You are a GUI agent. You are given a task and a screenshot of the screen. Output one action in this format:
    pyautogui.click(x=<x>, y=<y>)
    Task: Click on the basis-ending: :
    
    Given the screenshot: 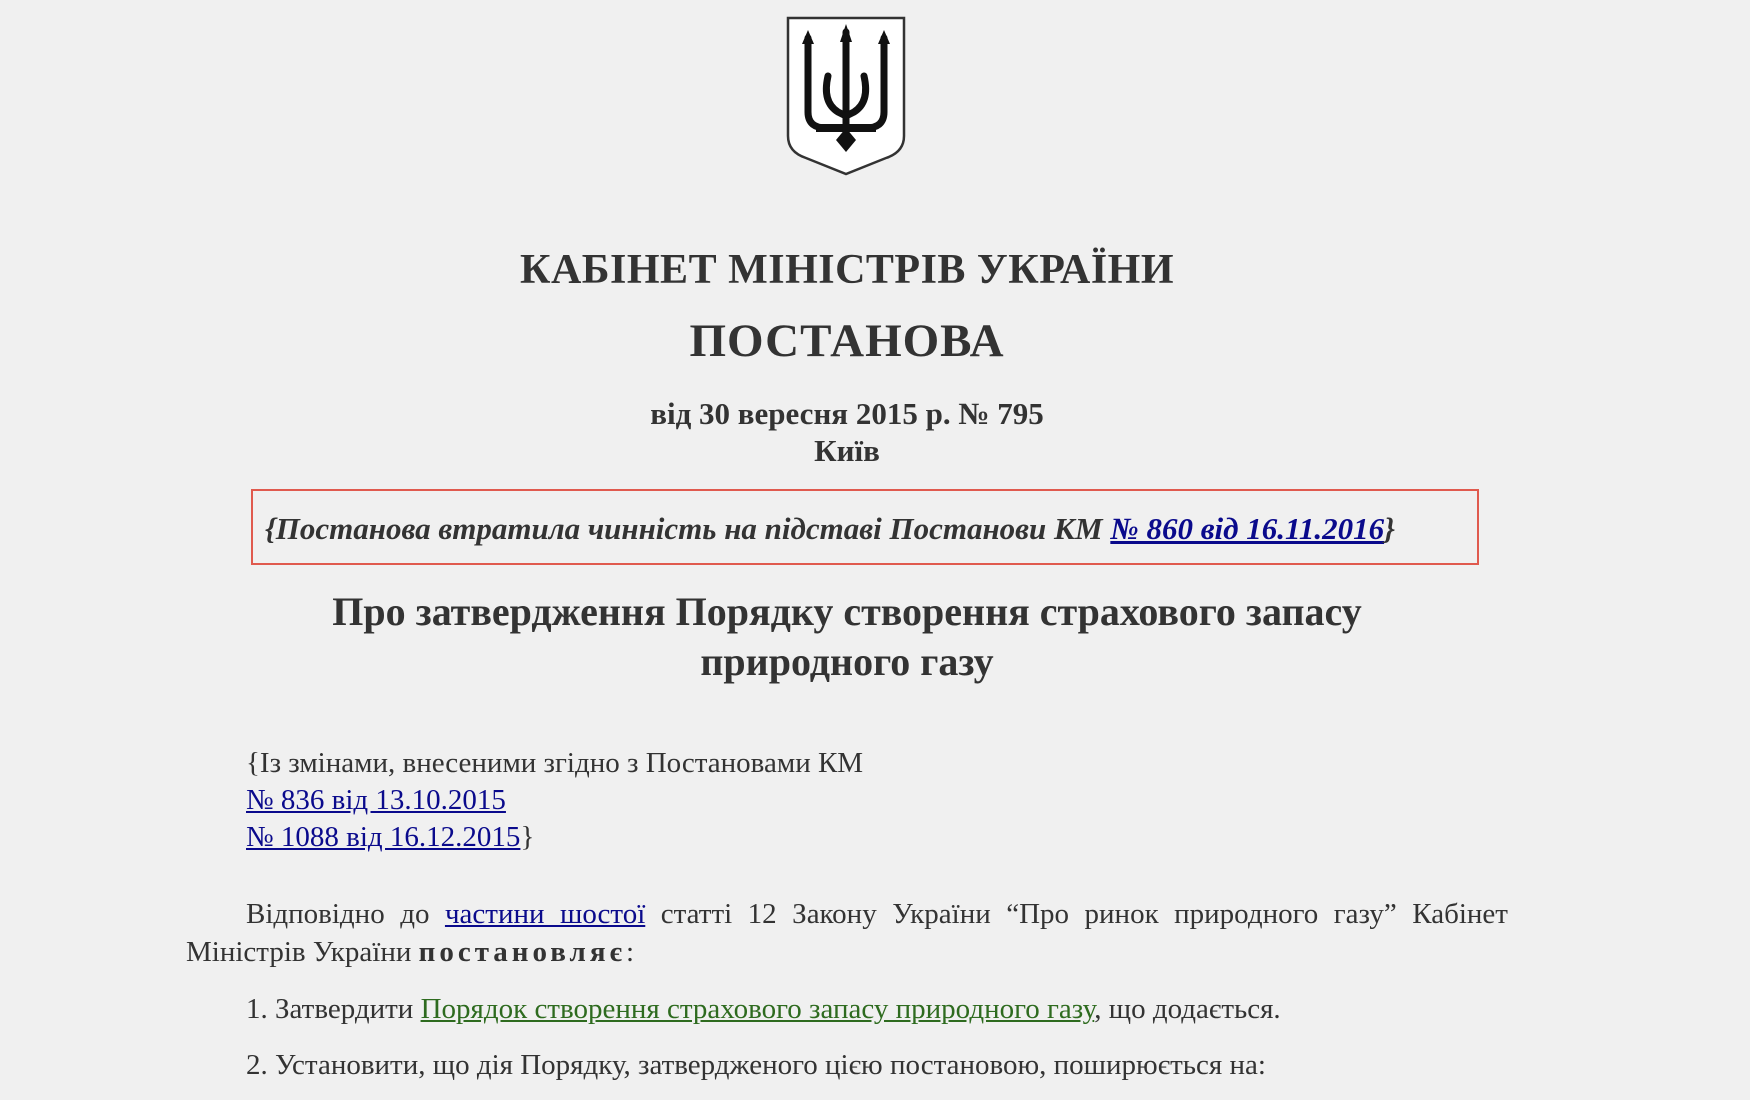 What is the action you would take?
    pyautogui.click(x=630, y=952)
    